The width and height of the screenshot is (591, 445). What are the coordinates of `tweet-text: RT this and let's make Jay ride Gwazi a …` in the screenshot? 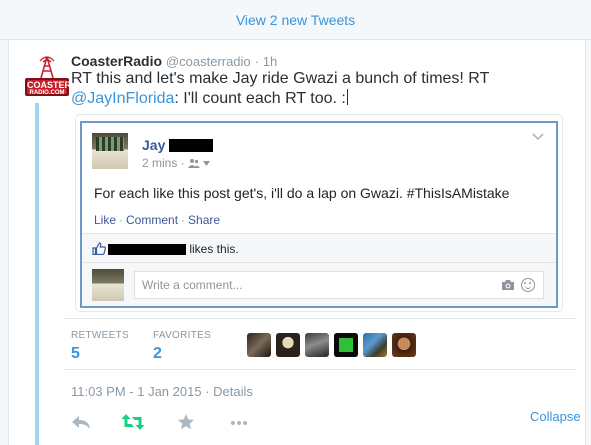 It's located at (321, 89).